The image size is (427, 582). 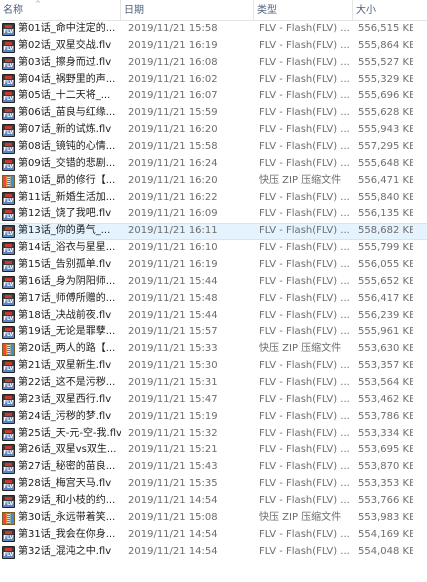 I want to click on file-date: 2019/11/21 16:08, so click(x=173, y=62).